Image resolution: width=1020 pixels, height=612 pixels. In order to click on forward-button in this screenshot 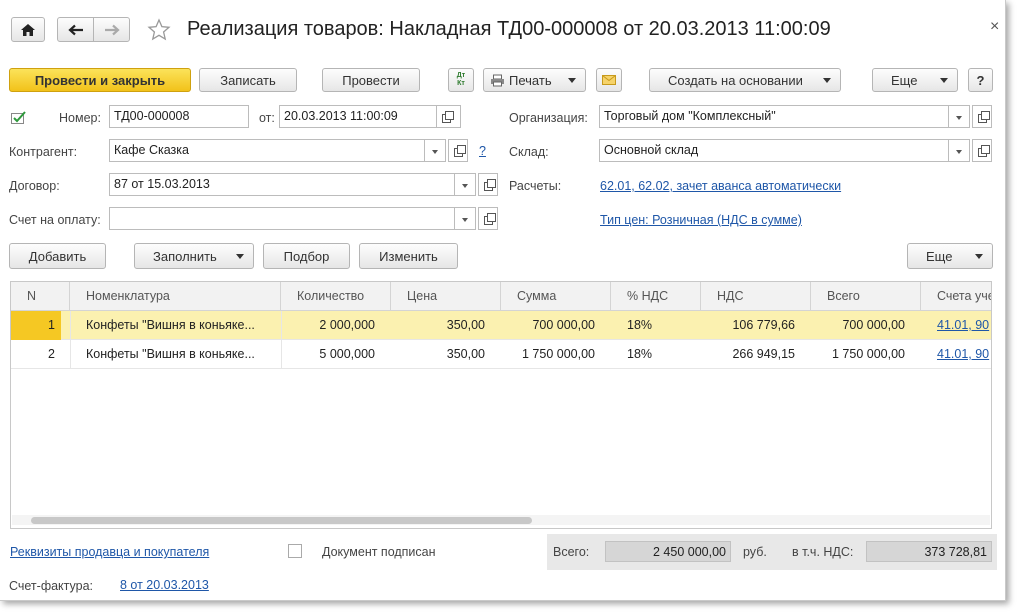, I will do `click(111, 29)`.